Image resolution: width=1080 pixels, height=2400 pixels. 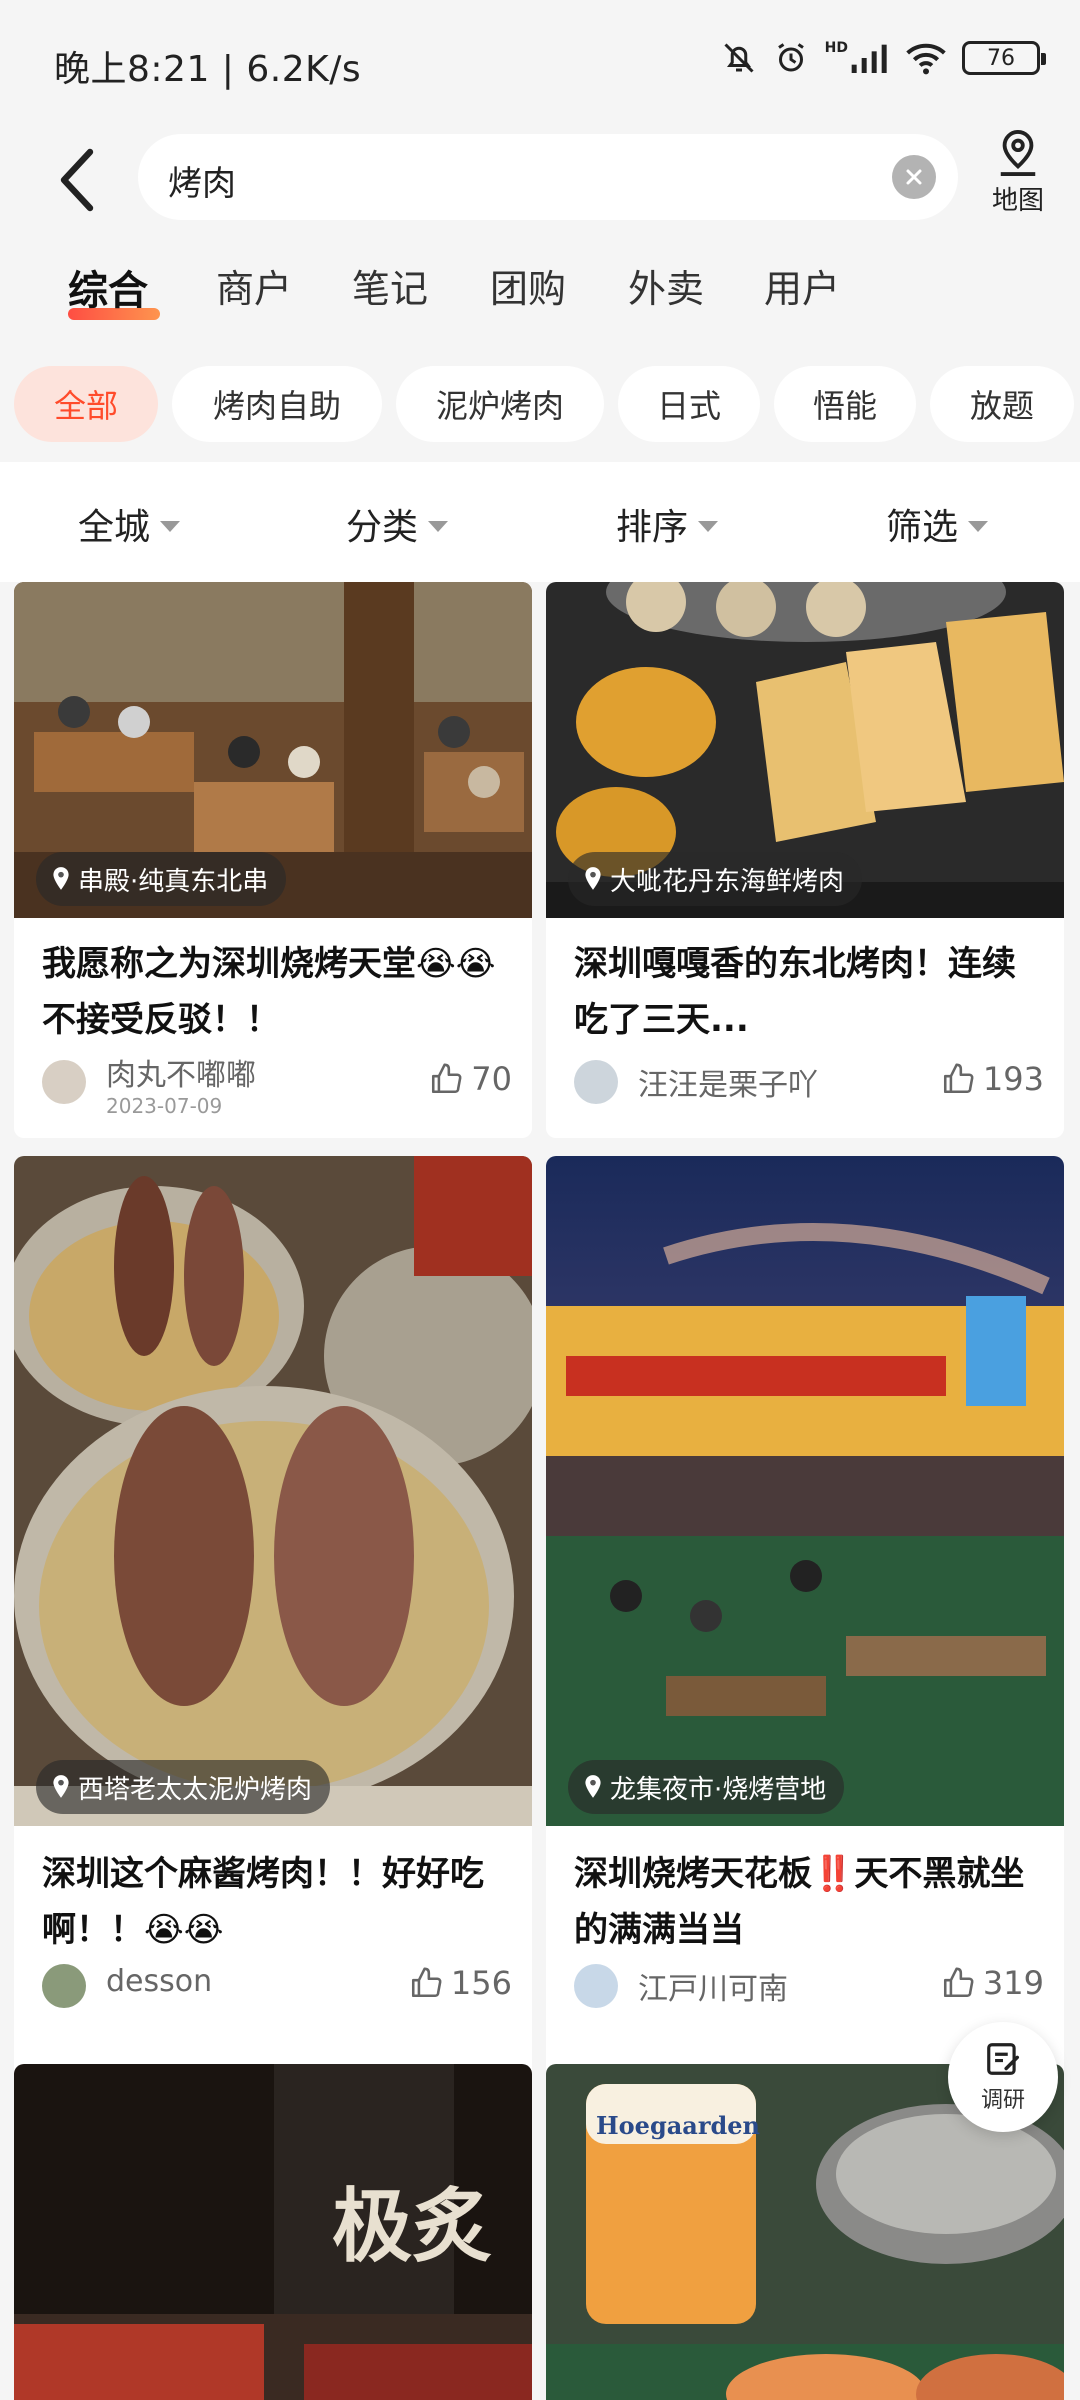 What do you see at coordinates (678, 2125) in the screenshot?
I see `glass-brand-text: Hoegaarden` at bounding box center [678, 2125].